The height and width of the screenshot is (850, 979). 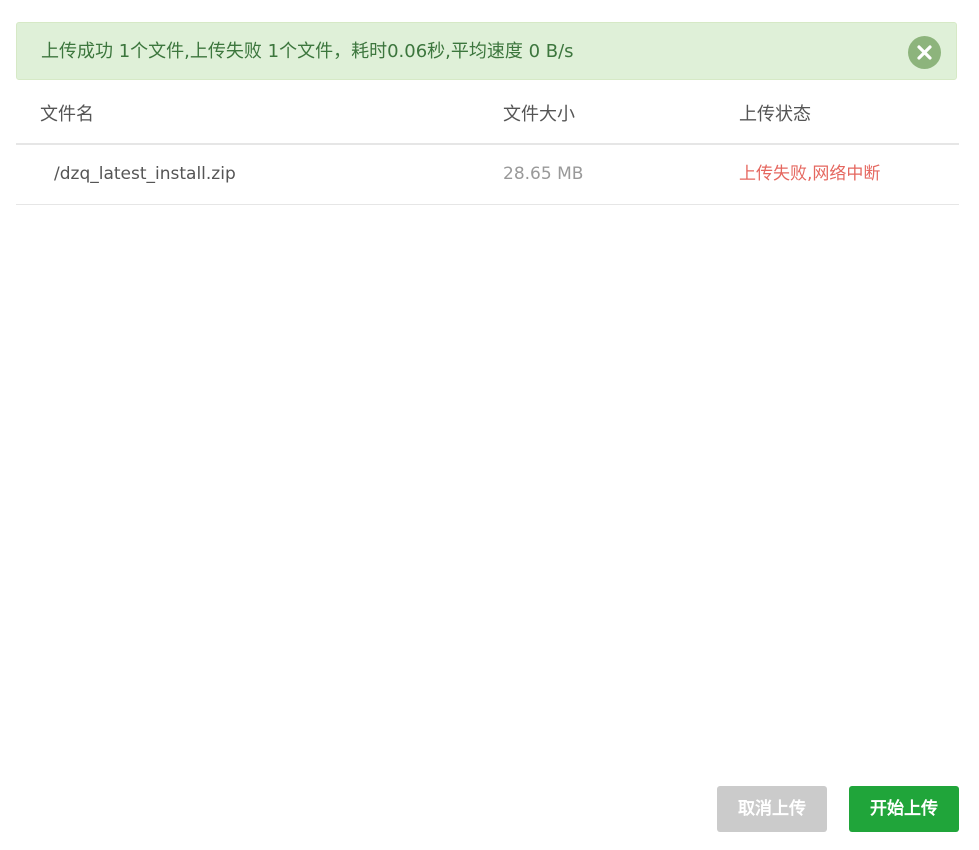 I want to click on alert-message: 上传成功 1个文件,上传失败 1个文件，耗时0.06秒,平均速度 0 B/s, so click(x=307, y=51).